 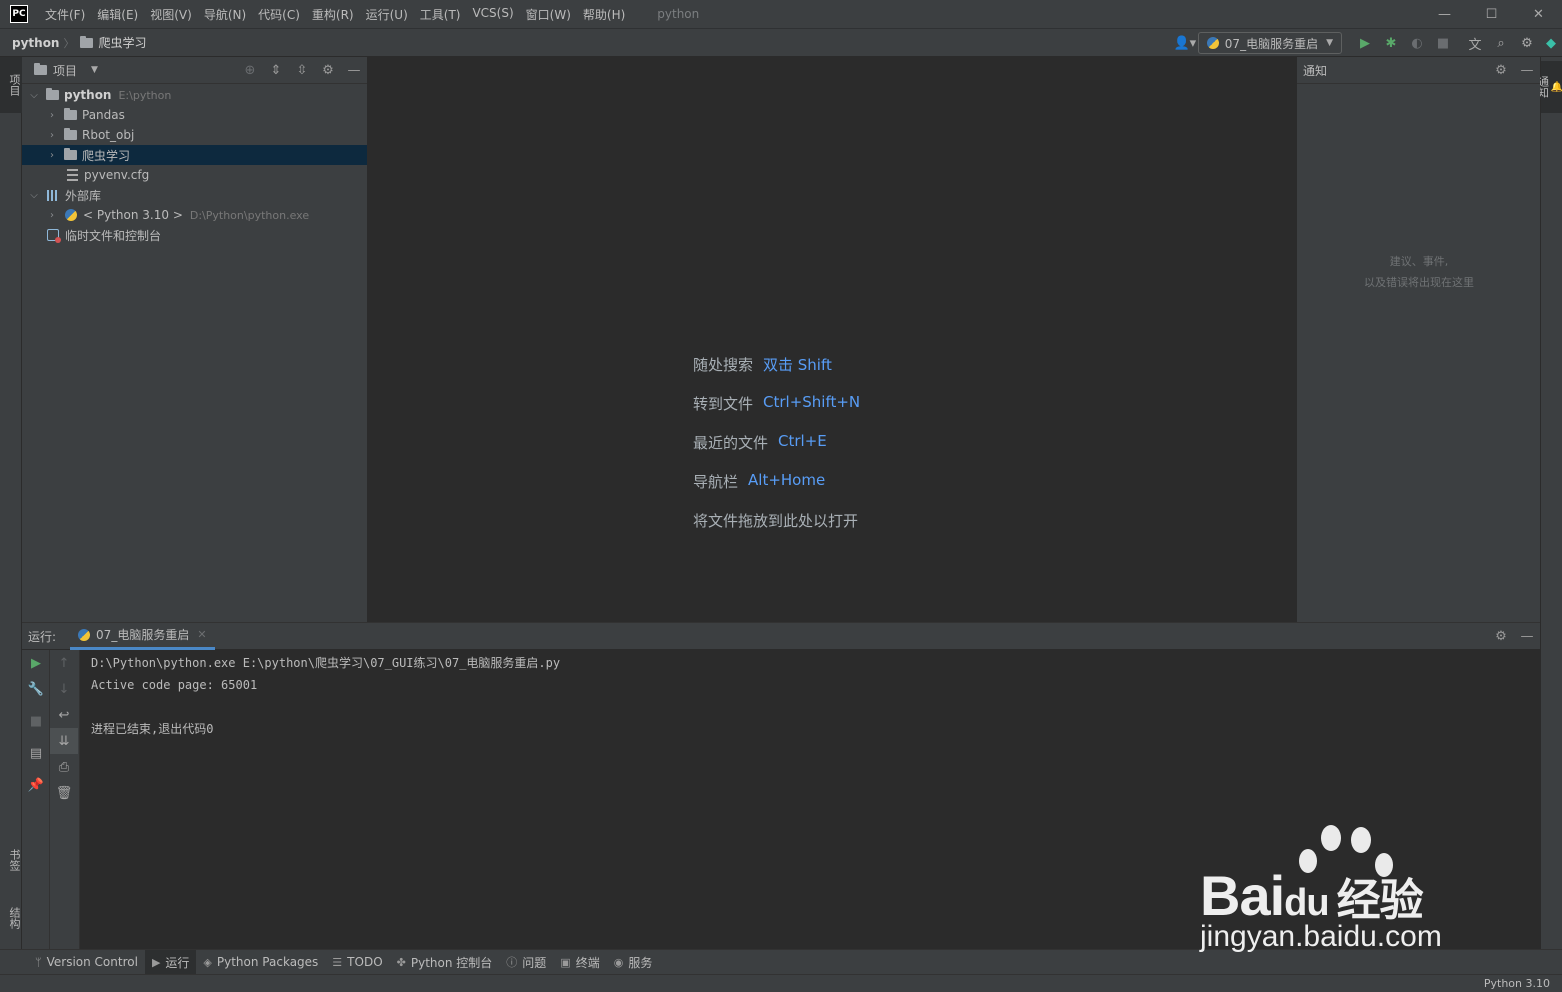 What do you see at coordinates (445, 962) in the screenshot?
I see `tool-python-console: ✤ Python 控制台` at bounding box center [445, 962].